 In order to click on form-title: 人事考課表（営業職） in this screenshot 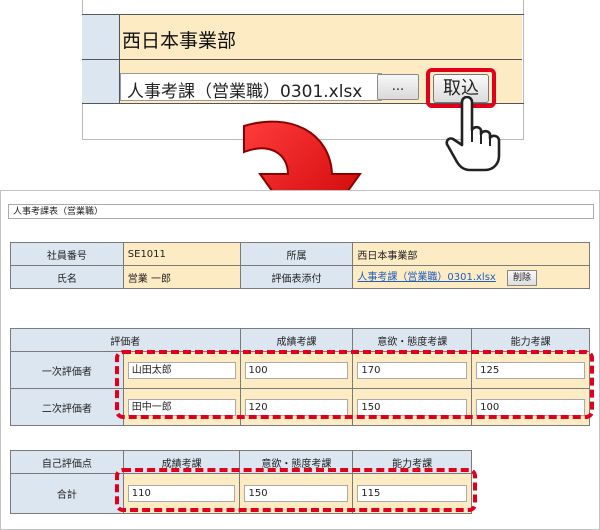, I will do `click(301, 211)`.